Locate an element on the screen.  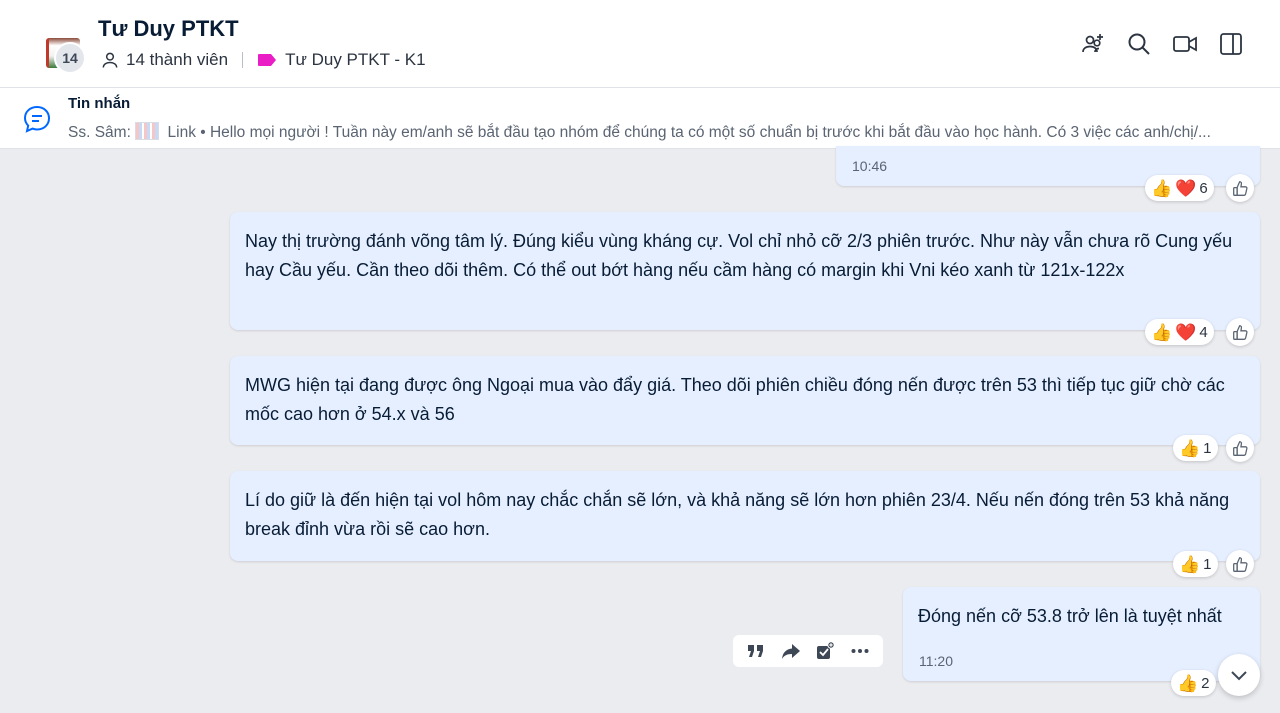
message-time: 10:46 is located at coordinates (870, 166).